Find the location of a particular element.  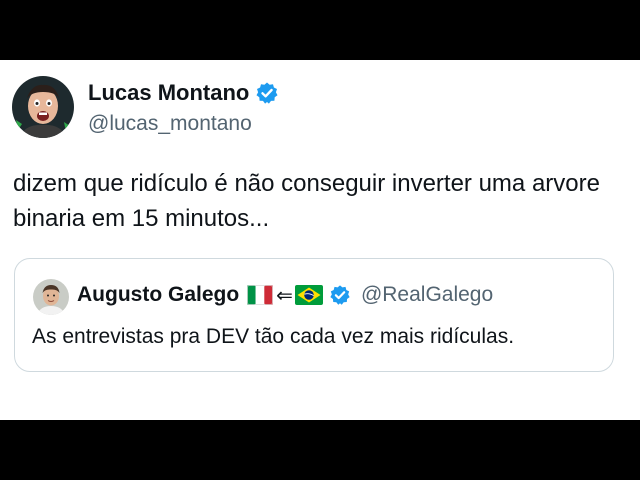

arrow-left-icon: ⇐ is located at coordinates (284, 295).